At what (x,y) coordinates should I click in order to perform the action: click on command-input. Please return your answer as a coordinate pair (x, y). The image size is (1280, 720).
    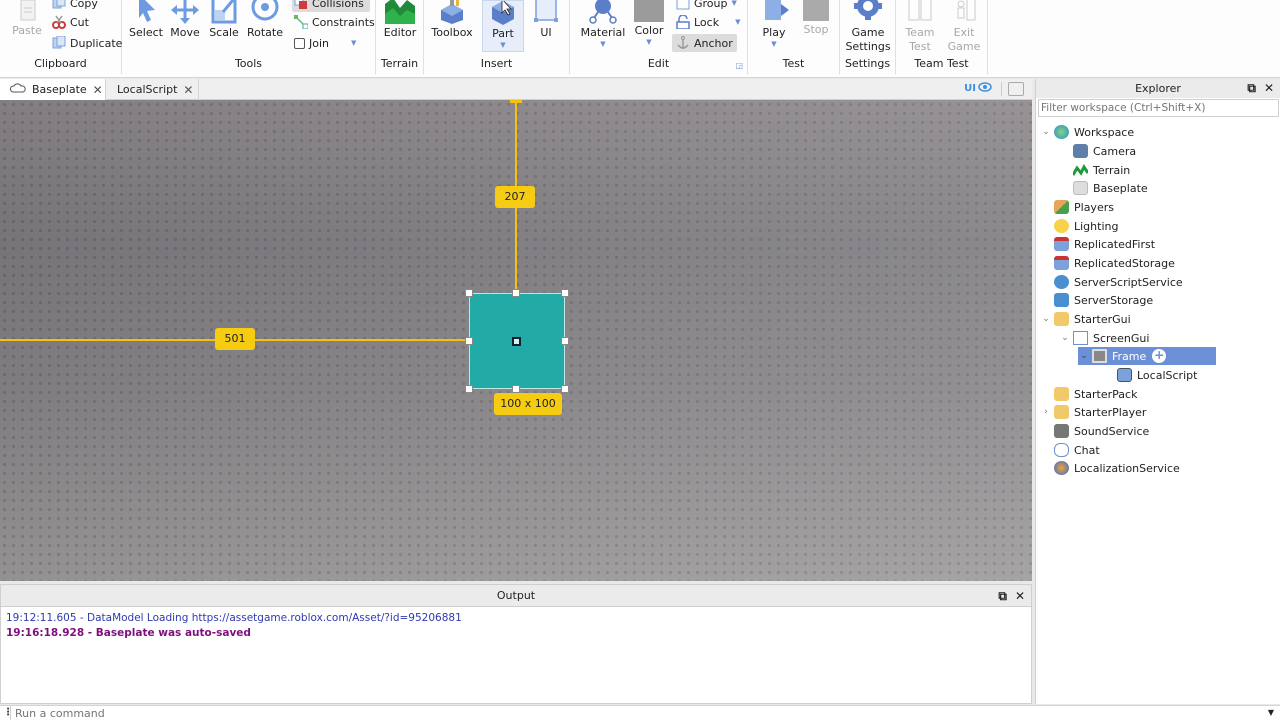
    Looking at the image, I should click on (640, 713).